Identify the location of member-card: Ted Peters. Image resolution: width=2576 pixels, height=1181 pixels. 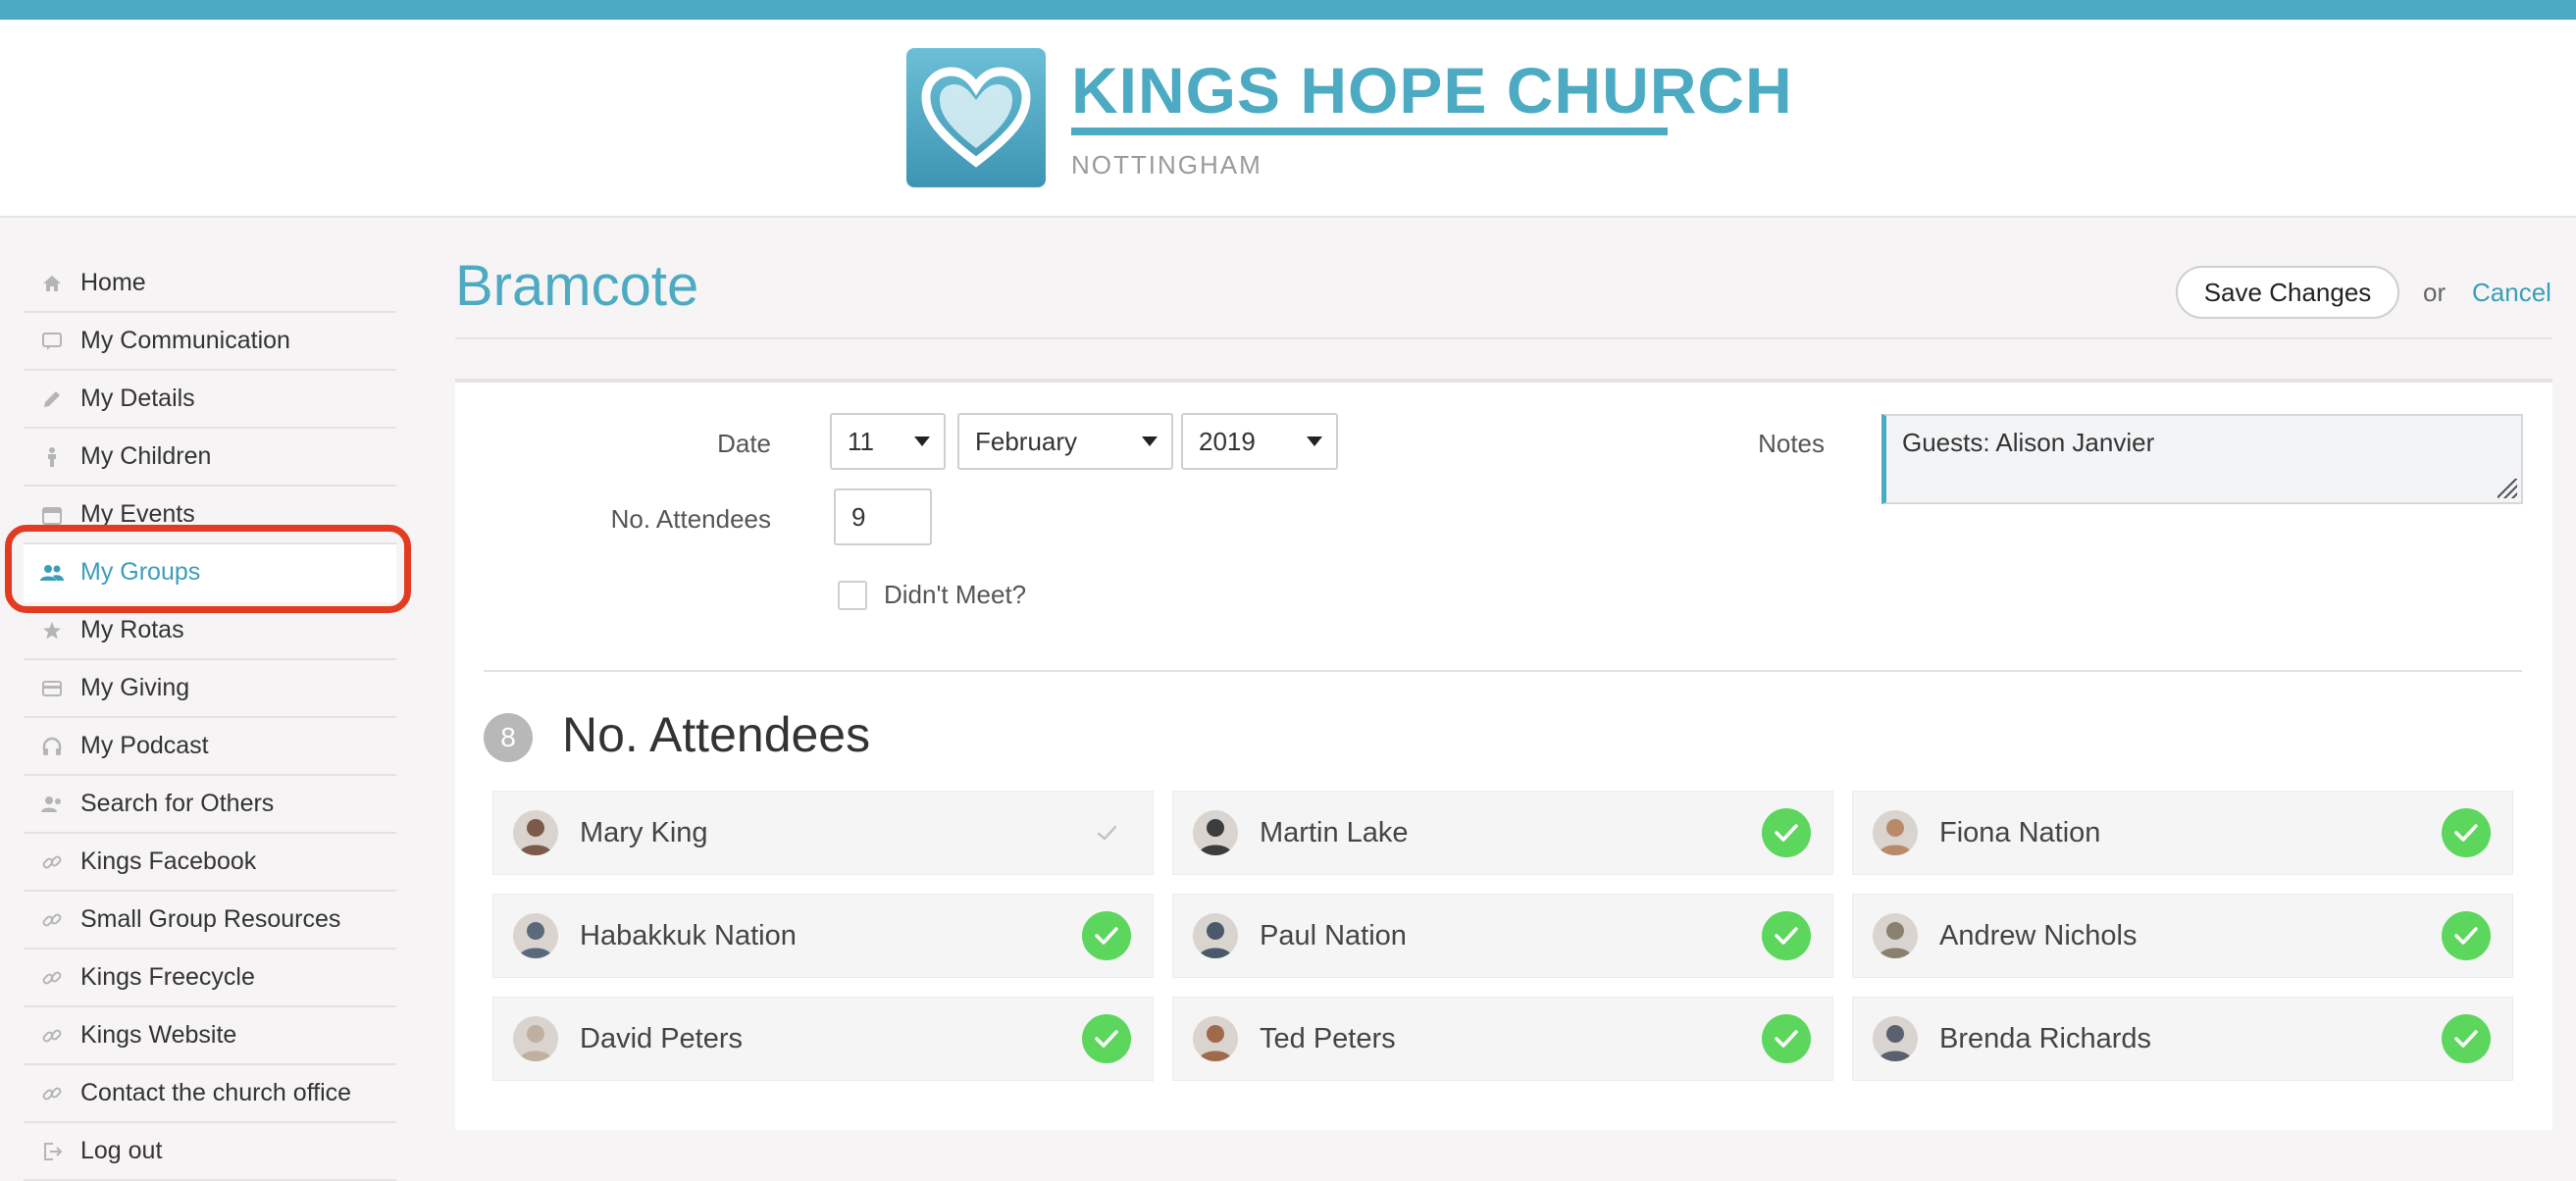
(1502, 1039).